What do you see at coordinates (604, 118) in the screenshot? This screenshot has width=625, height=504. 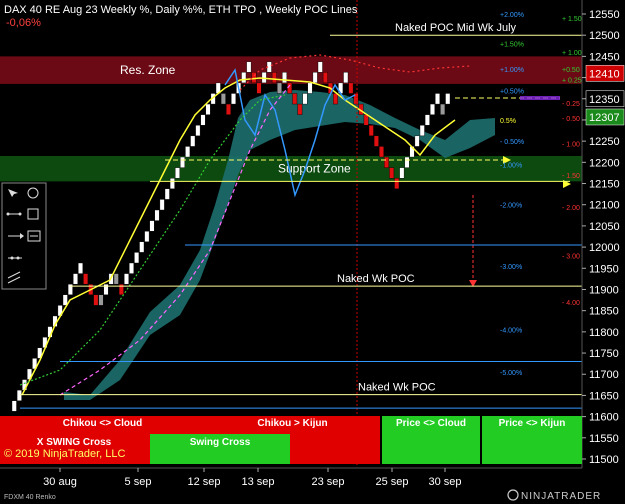 I see `price-label-text: 12307` at bounding box center [604, 118].